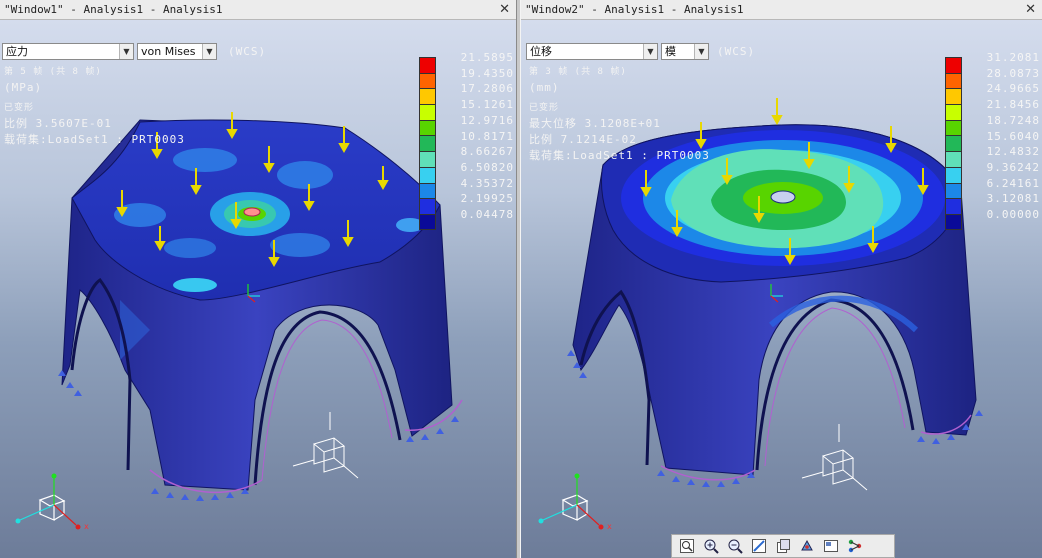 The height and width of the screenshot is (558, 1042). Describe the element at coordinates (1013, 215) in the screenshot. I see `legend-value: 0.00000` at that location.